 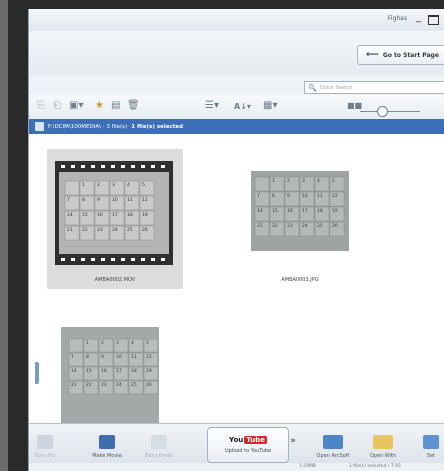 I want to click on minimize-button: _, so click(x=418, y=17).